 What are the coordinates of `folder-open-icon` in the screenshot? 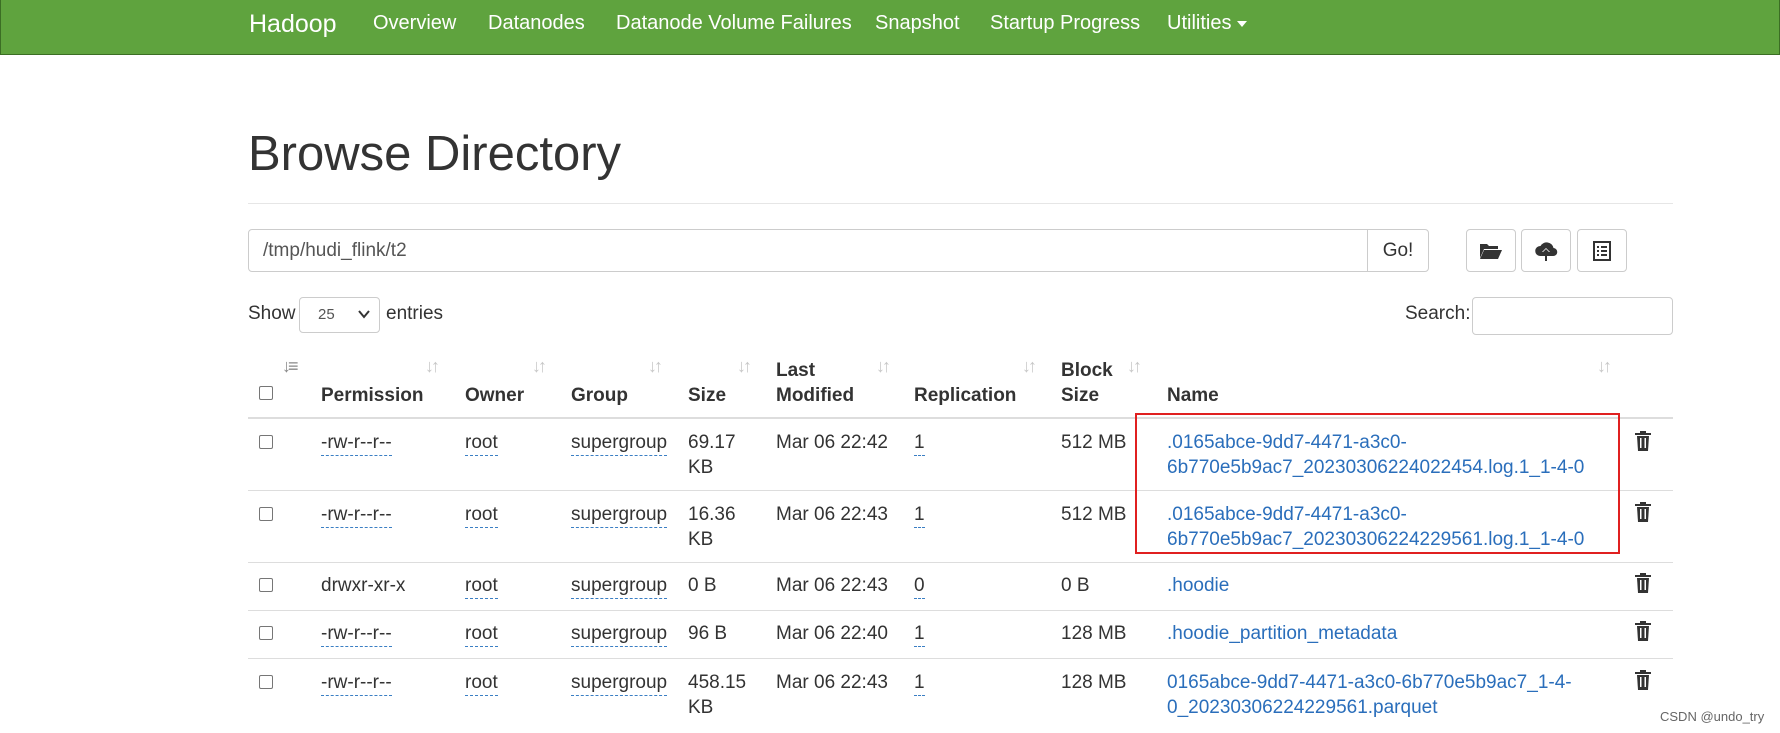 It's located at (1491, 251).